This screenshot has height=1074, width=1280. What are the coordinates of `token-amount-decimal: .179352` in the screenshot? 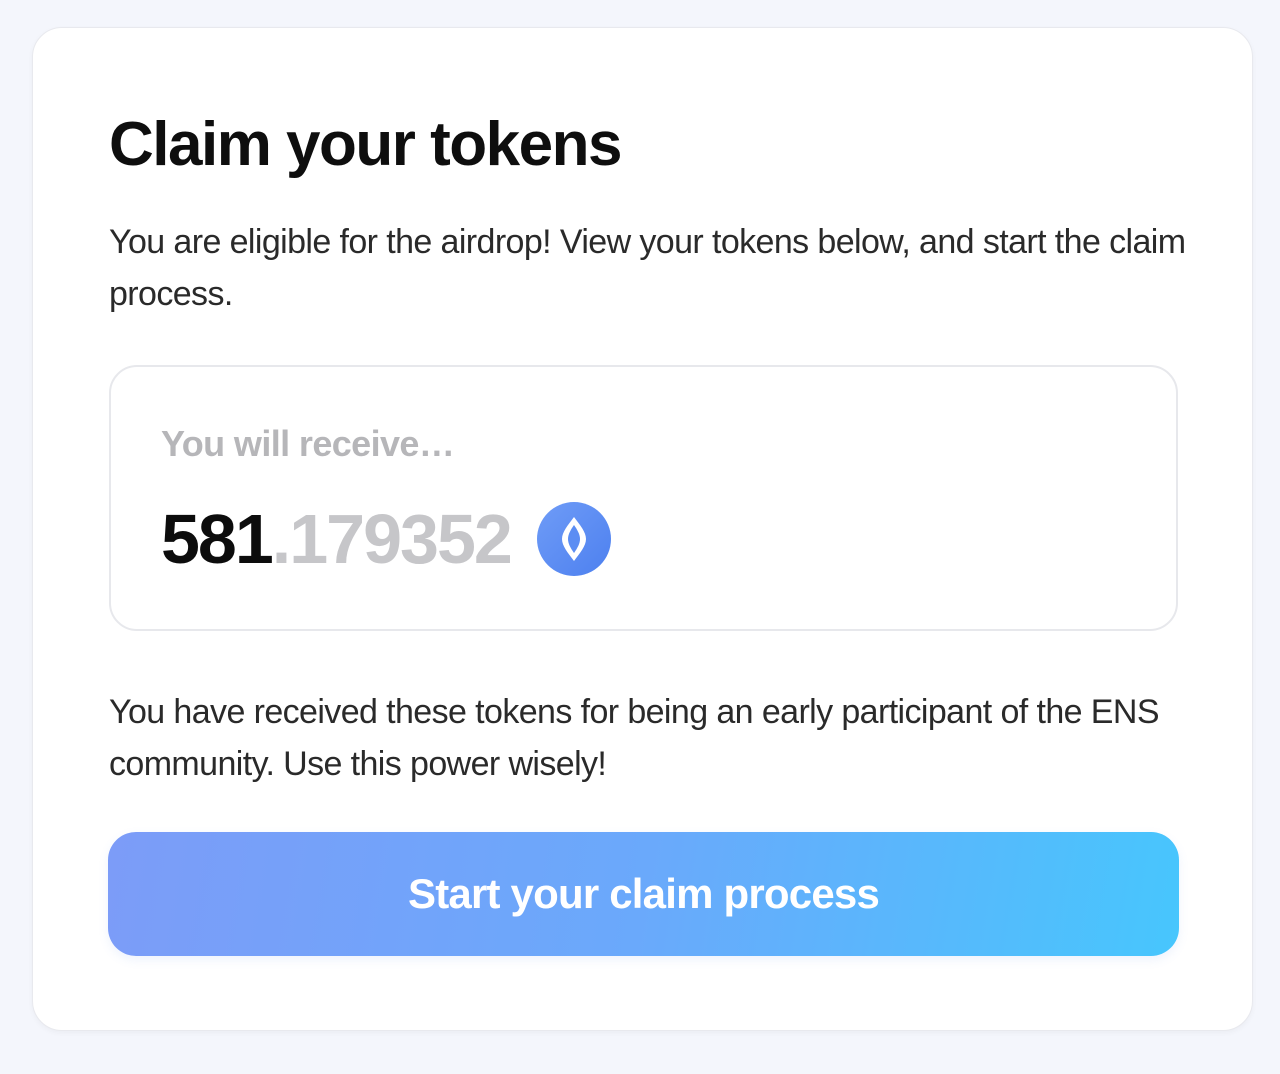 It's located at (392, 539).